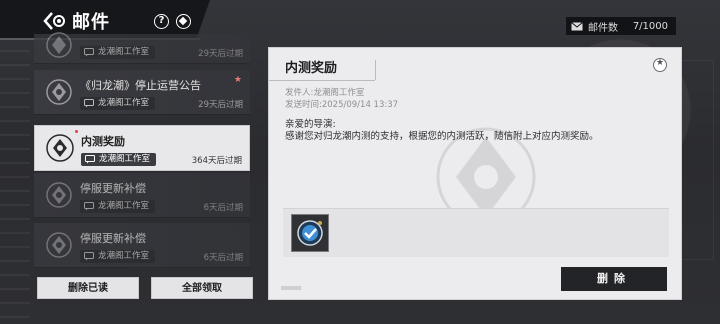 The image size is (720, 324). I want to click on background-frame, so click(696, 160).